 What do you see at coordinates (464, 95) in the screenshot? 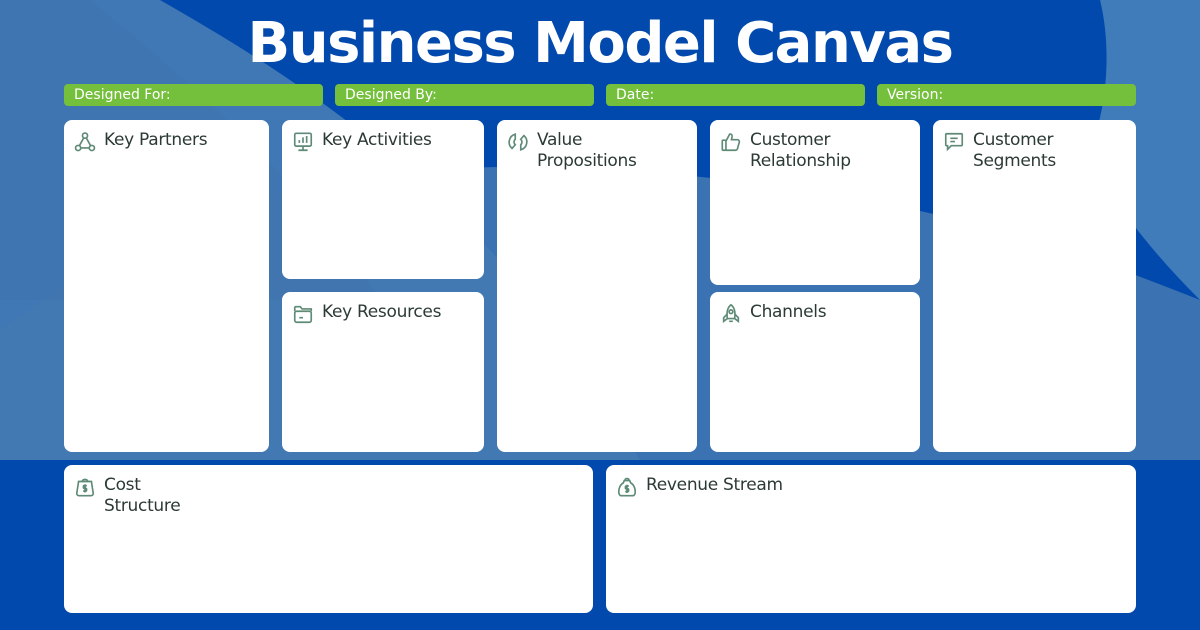
I see `designed-by-field: Designed By:` at bounding box center [464, 95].